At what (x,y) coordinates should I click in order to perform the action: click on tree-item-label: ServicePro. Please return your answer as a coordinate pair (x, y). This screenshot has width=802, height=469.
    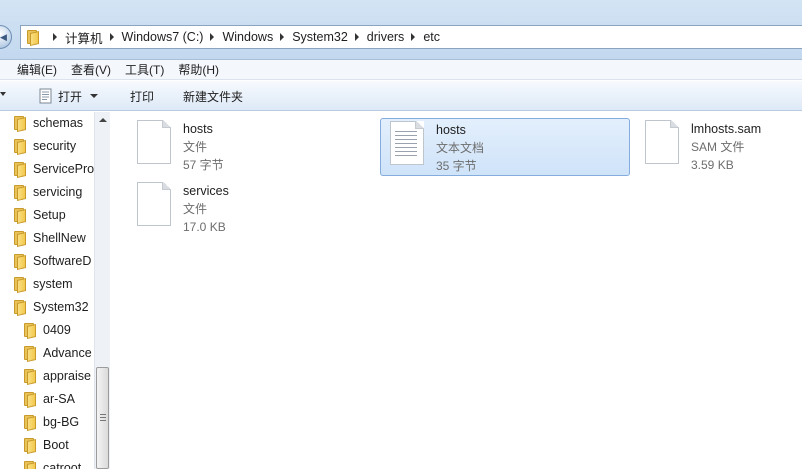
    Looking at the image, I should click on (64, 169).